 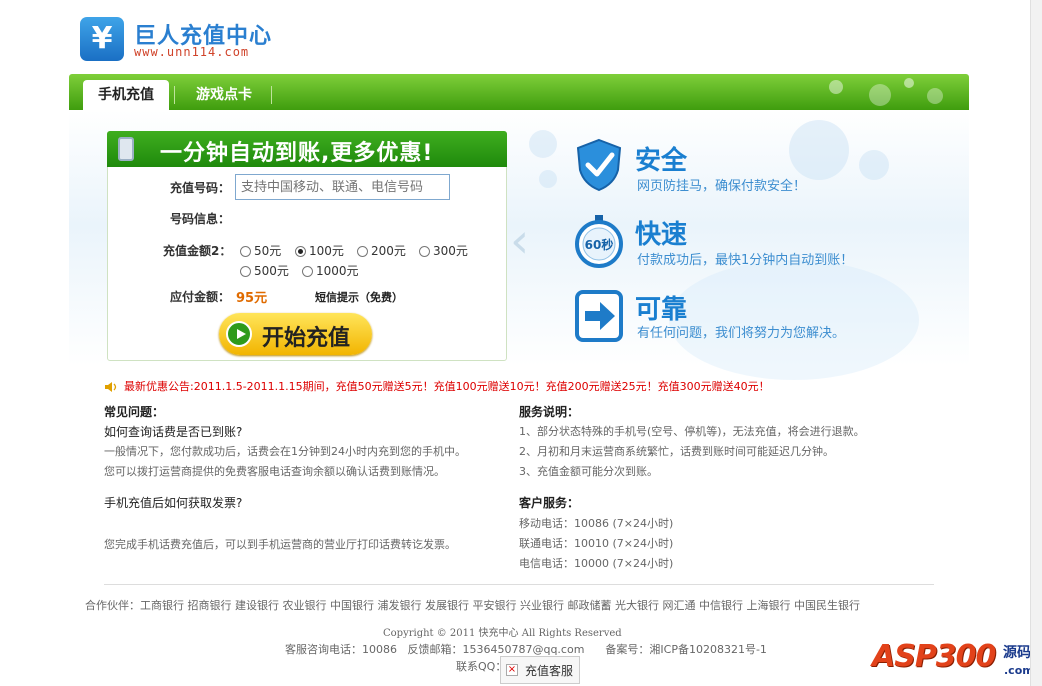 What do you see at coordinates (239, 334) in the screenshot?
I see `play-icon` at bounding box center [239, 334].